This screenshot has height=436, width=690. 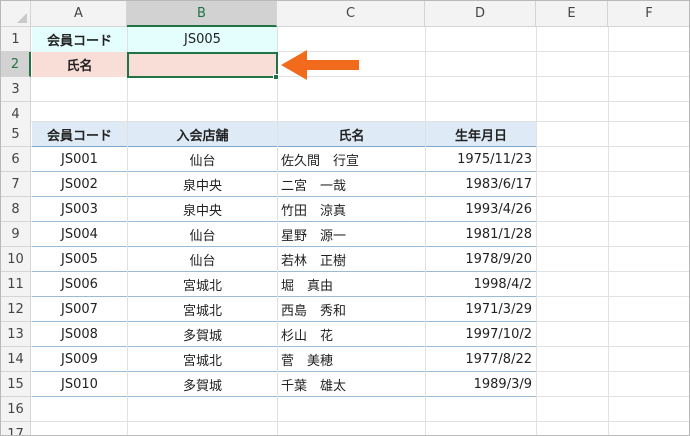 I want to click on cell-birthdate: 1971/3/29, so click(x=481, y=309).